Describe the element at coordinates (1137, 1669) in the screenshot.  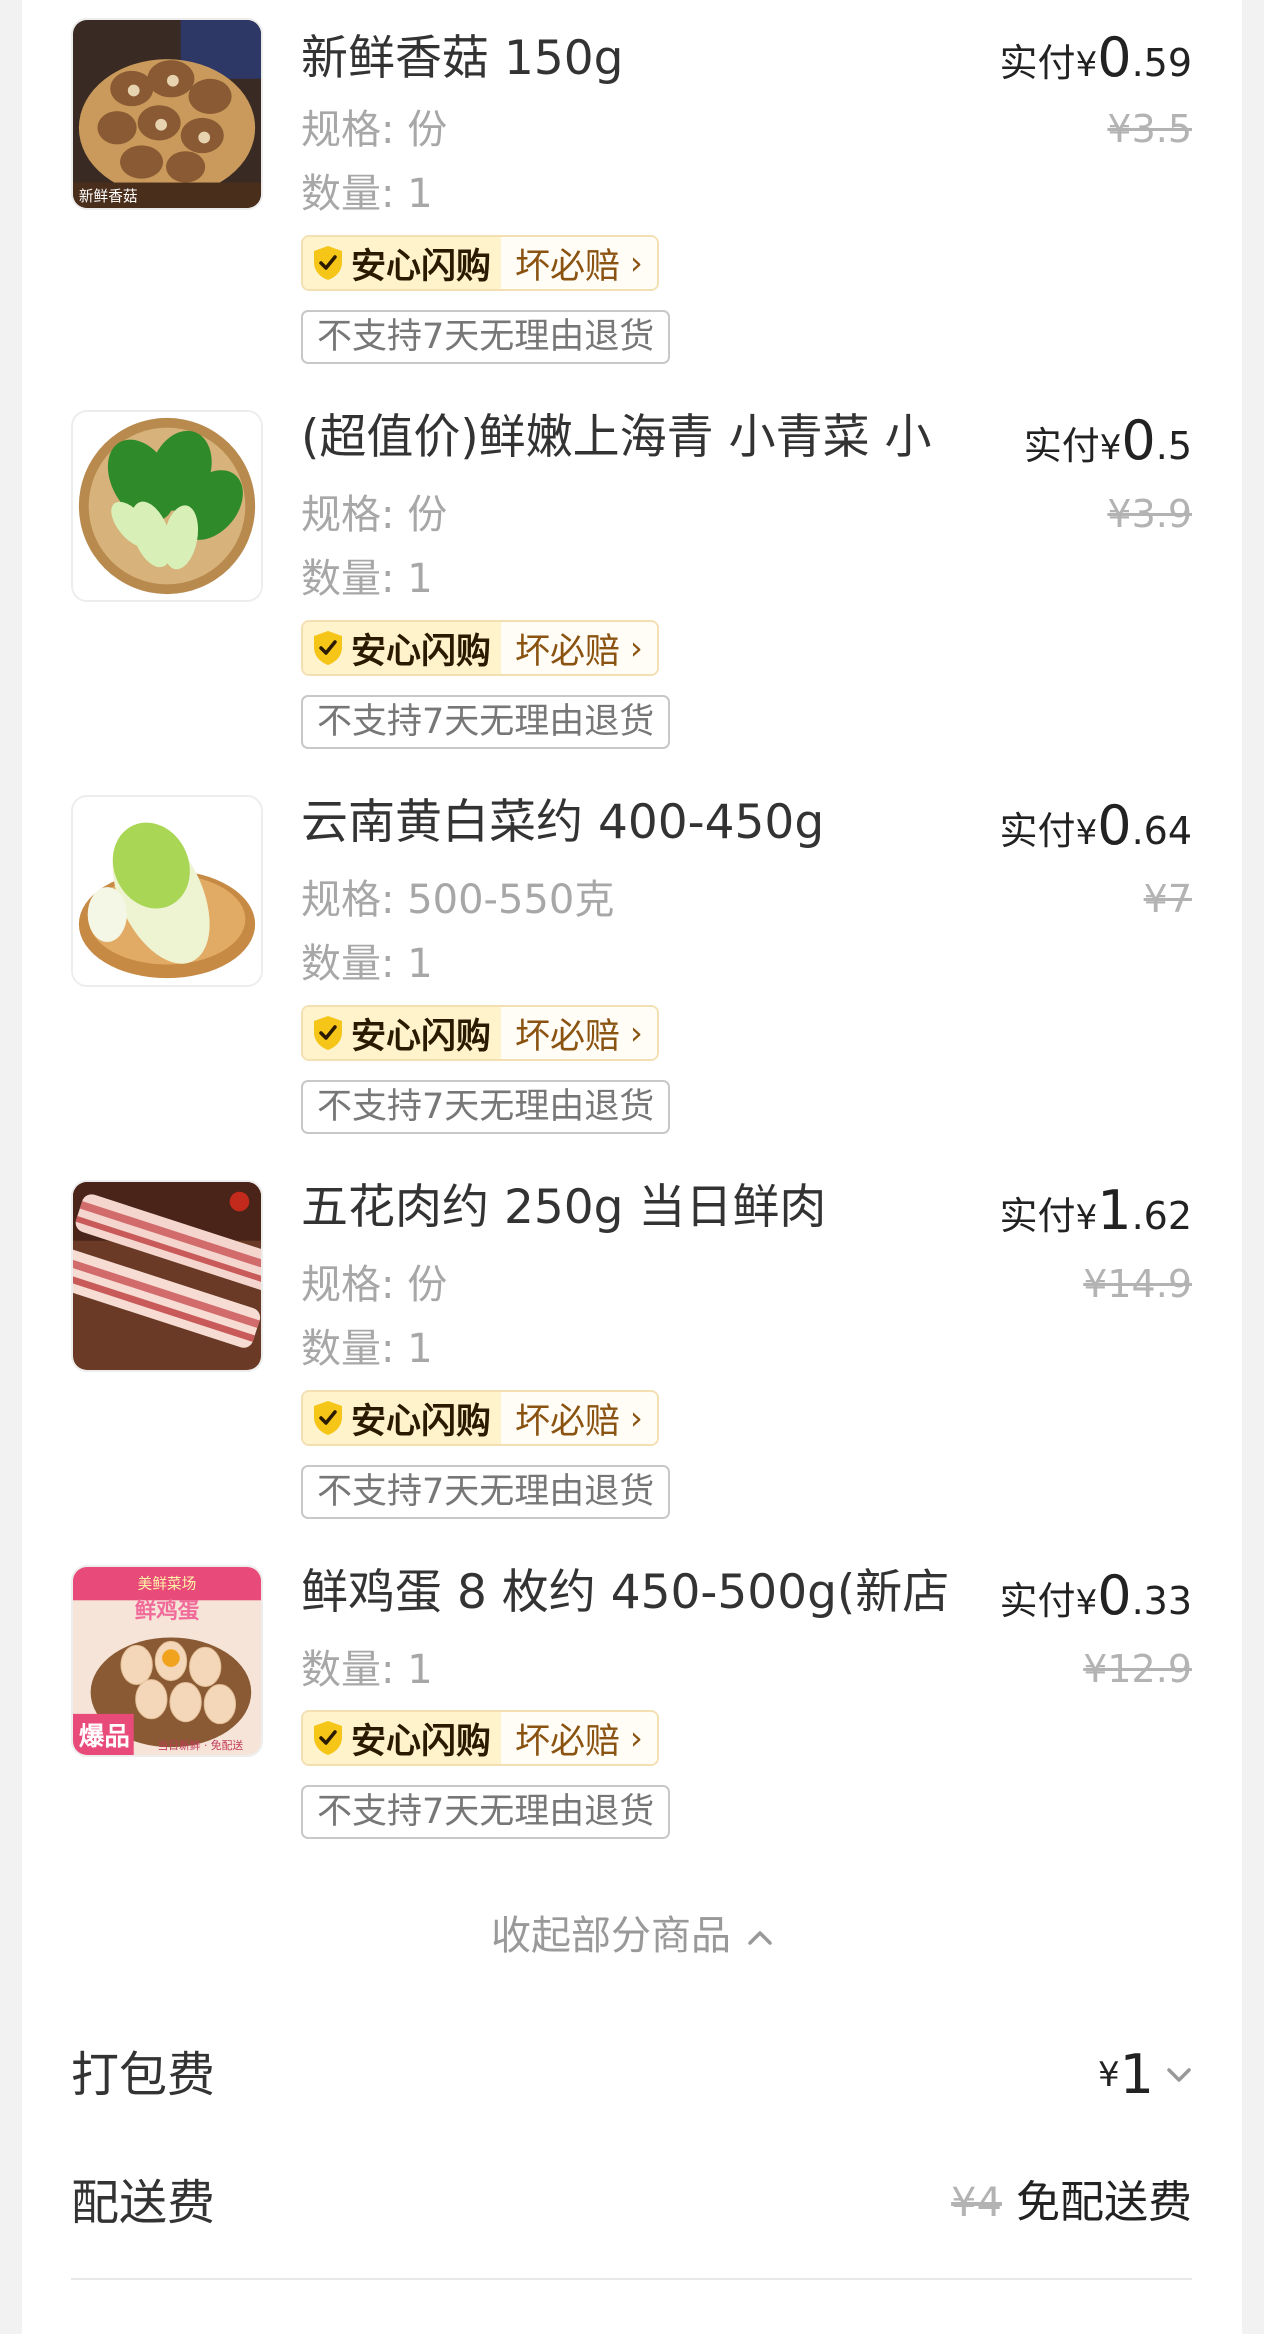
I see `original-price: ¥12.9` at that location.